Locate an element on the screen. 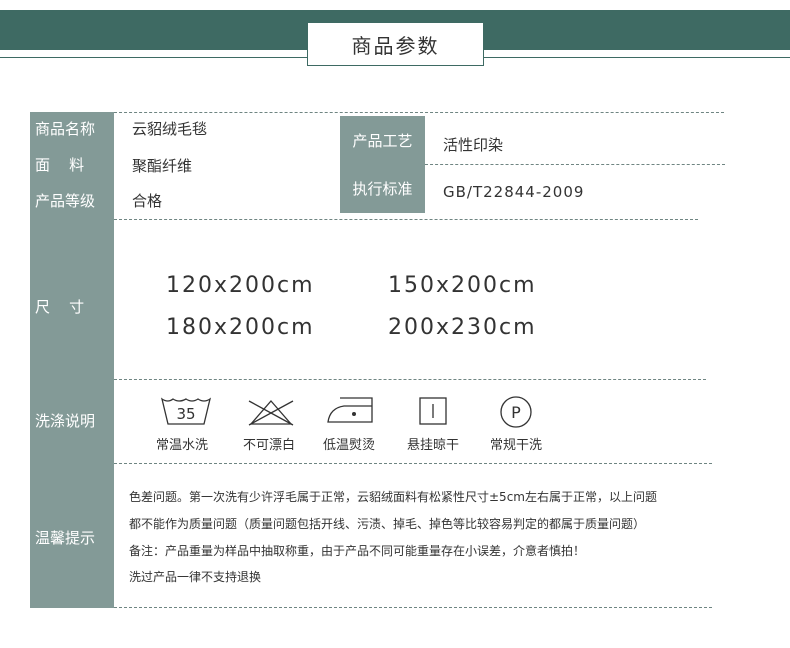  process-value: 活性印染 is located at coordinates (473, 145).